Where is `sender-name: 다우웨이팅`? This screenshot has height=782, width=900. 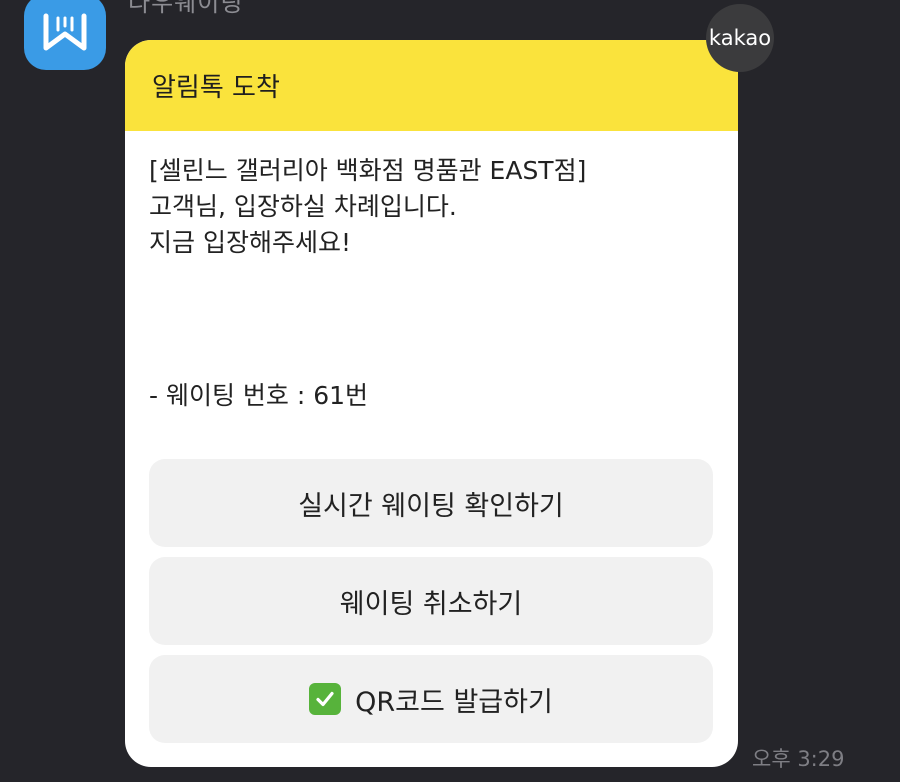 sender-name: 다우웨이팅 is located at coordinates (186, 8).